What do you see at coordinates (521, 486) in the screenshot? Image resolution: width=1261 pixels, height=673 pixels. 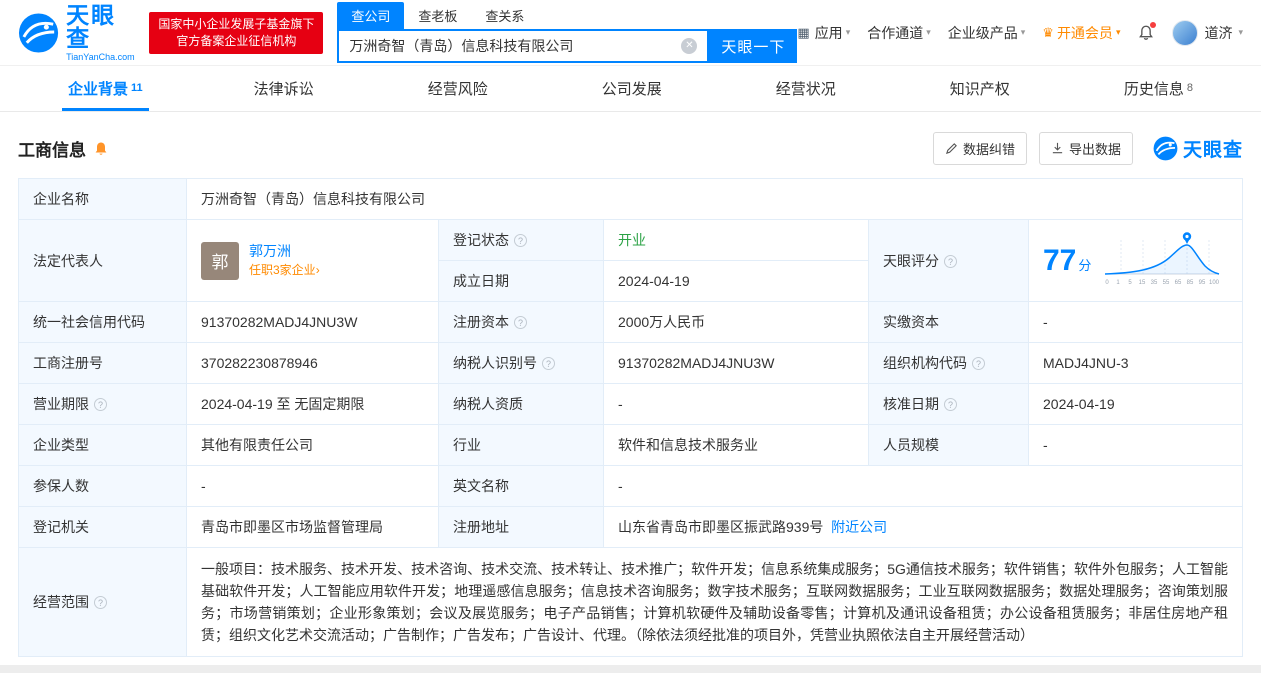 I see `field-label-english-name: 英文名称` at bounding box center [521, 486].